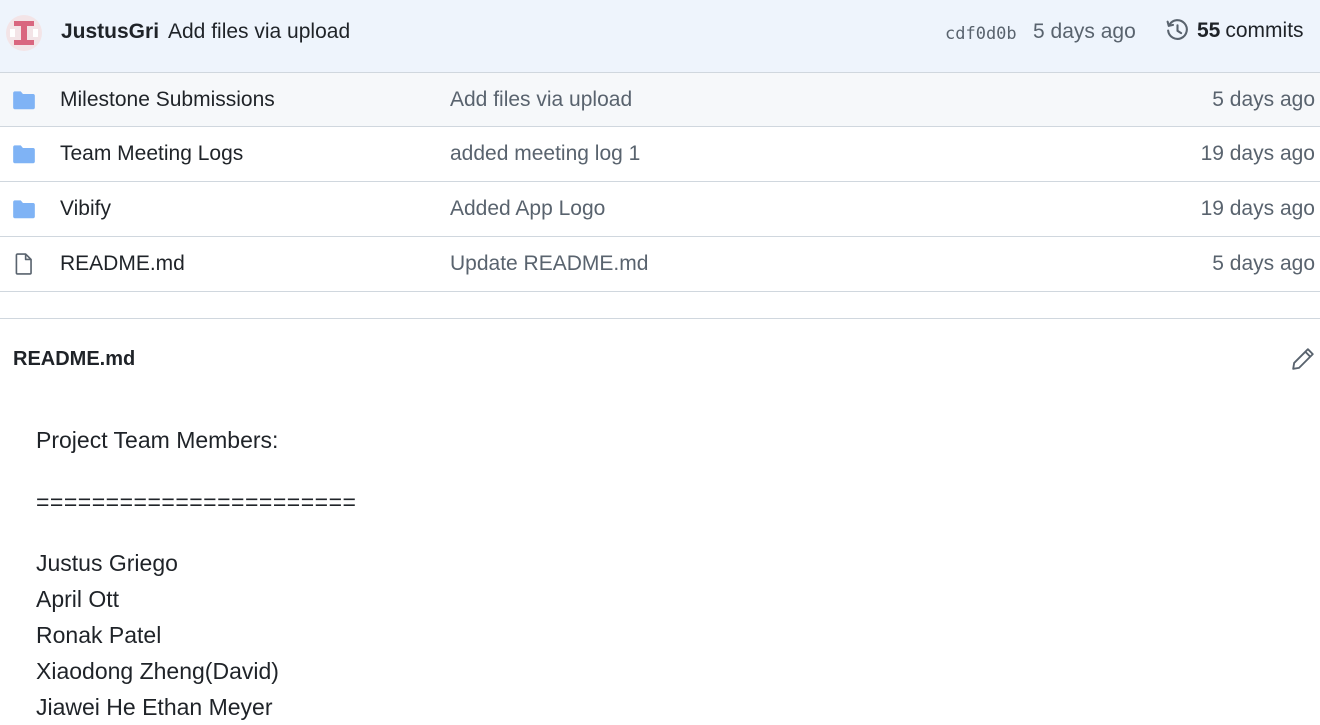  I want to click on team-member: Jiawei He Ethan Meyer, so click(154, 707).